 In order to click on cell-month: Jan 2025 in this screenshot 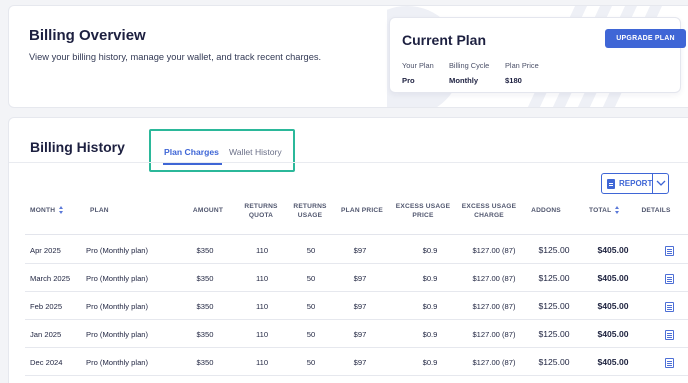, I will do `click(46, 334)`.